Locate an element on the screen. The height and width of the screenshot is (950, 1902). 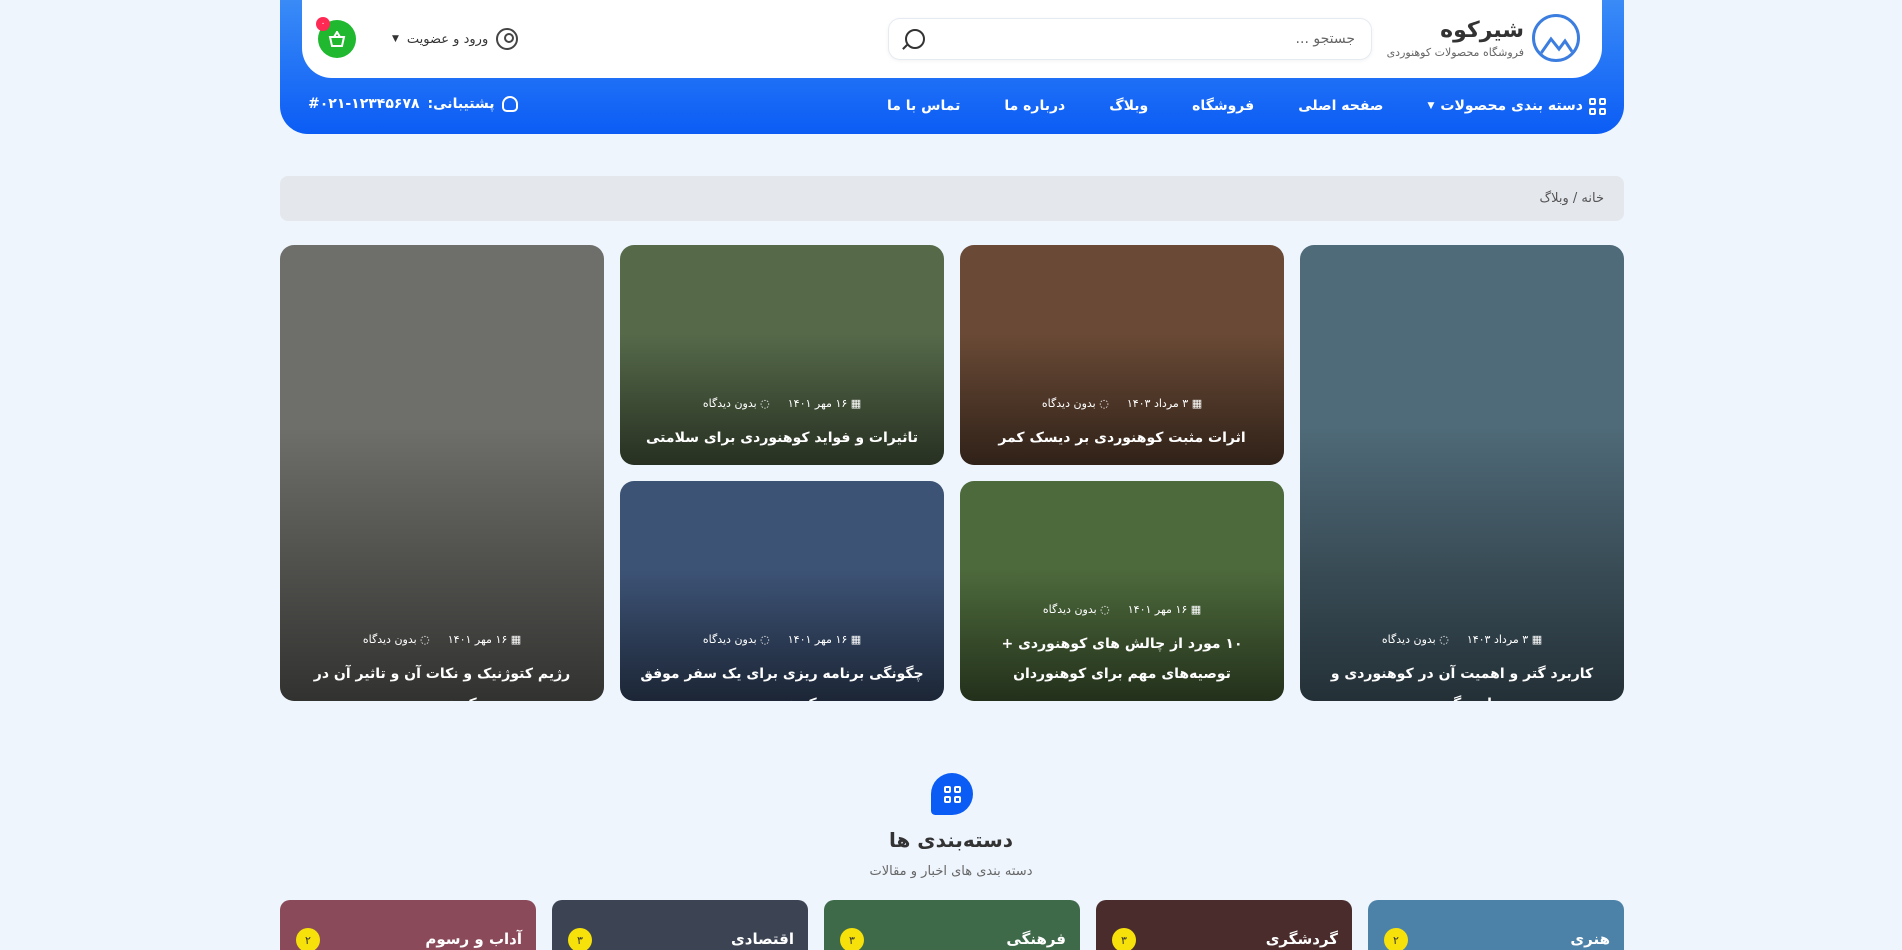
support-info: پشتیبانی: #۰۲۱-۱۲۳۴۵۶۷۸ is located at coordinates (413, 104).